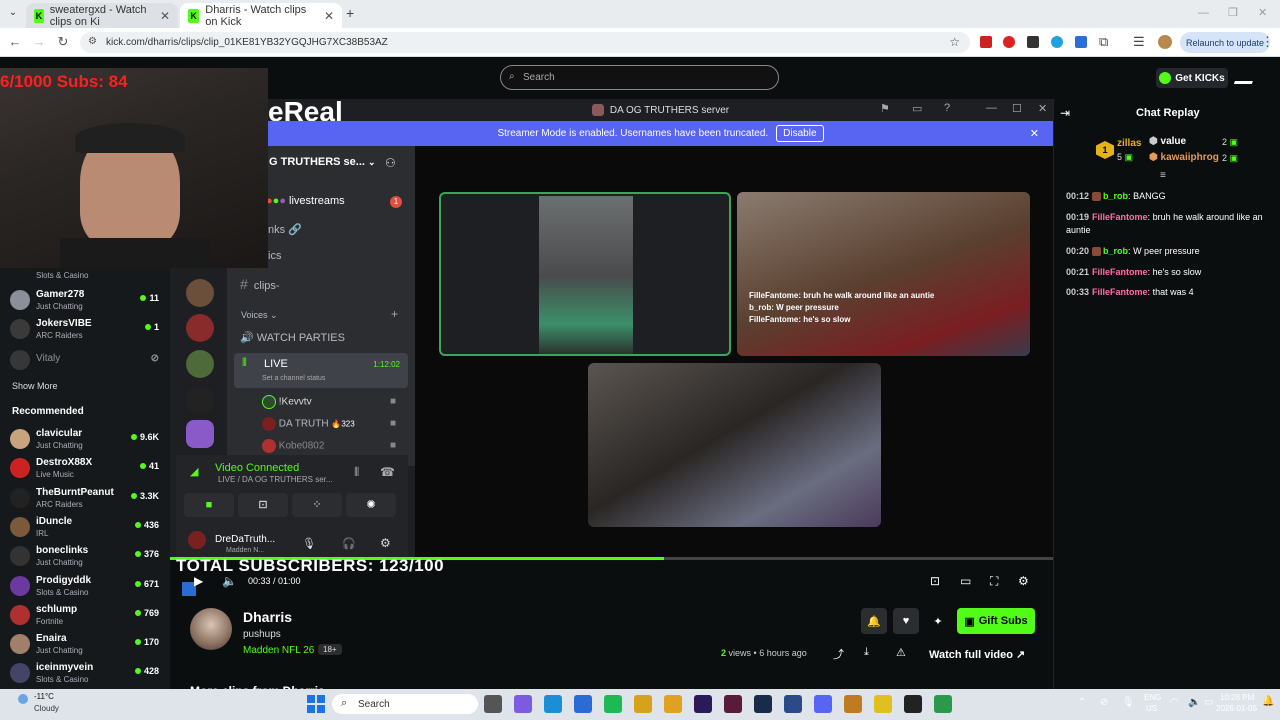 This screenshot has height=720, width=1280. Describe the element at coordinates (1104, 702) in the screenshot. I see `network-tray-icon: ⊘` at that location.